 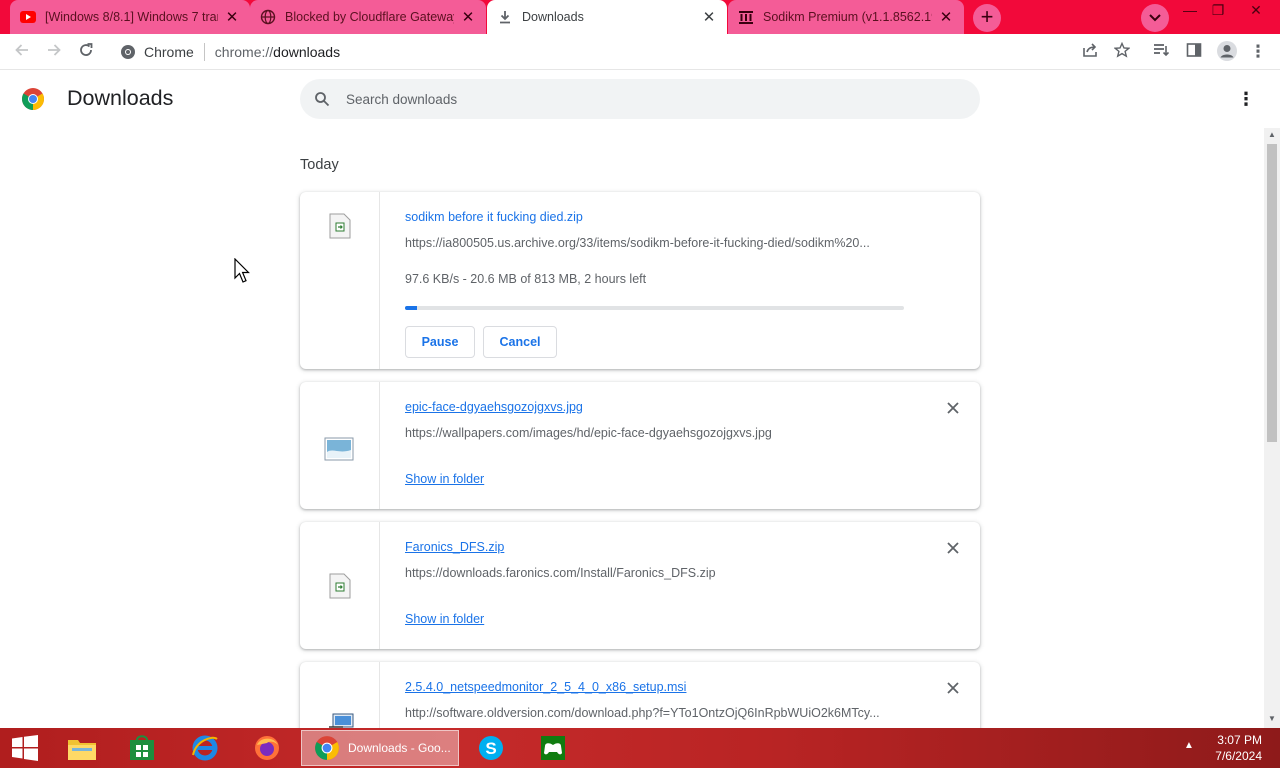 I want to click on page-scrollbar: ▲ ▼, so click(x=1272, y=428).